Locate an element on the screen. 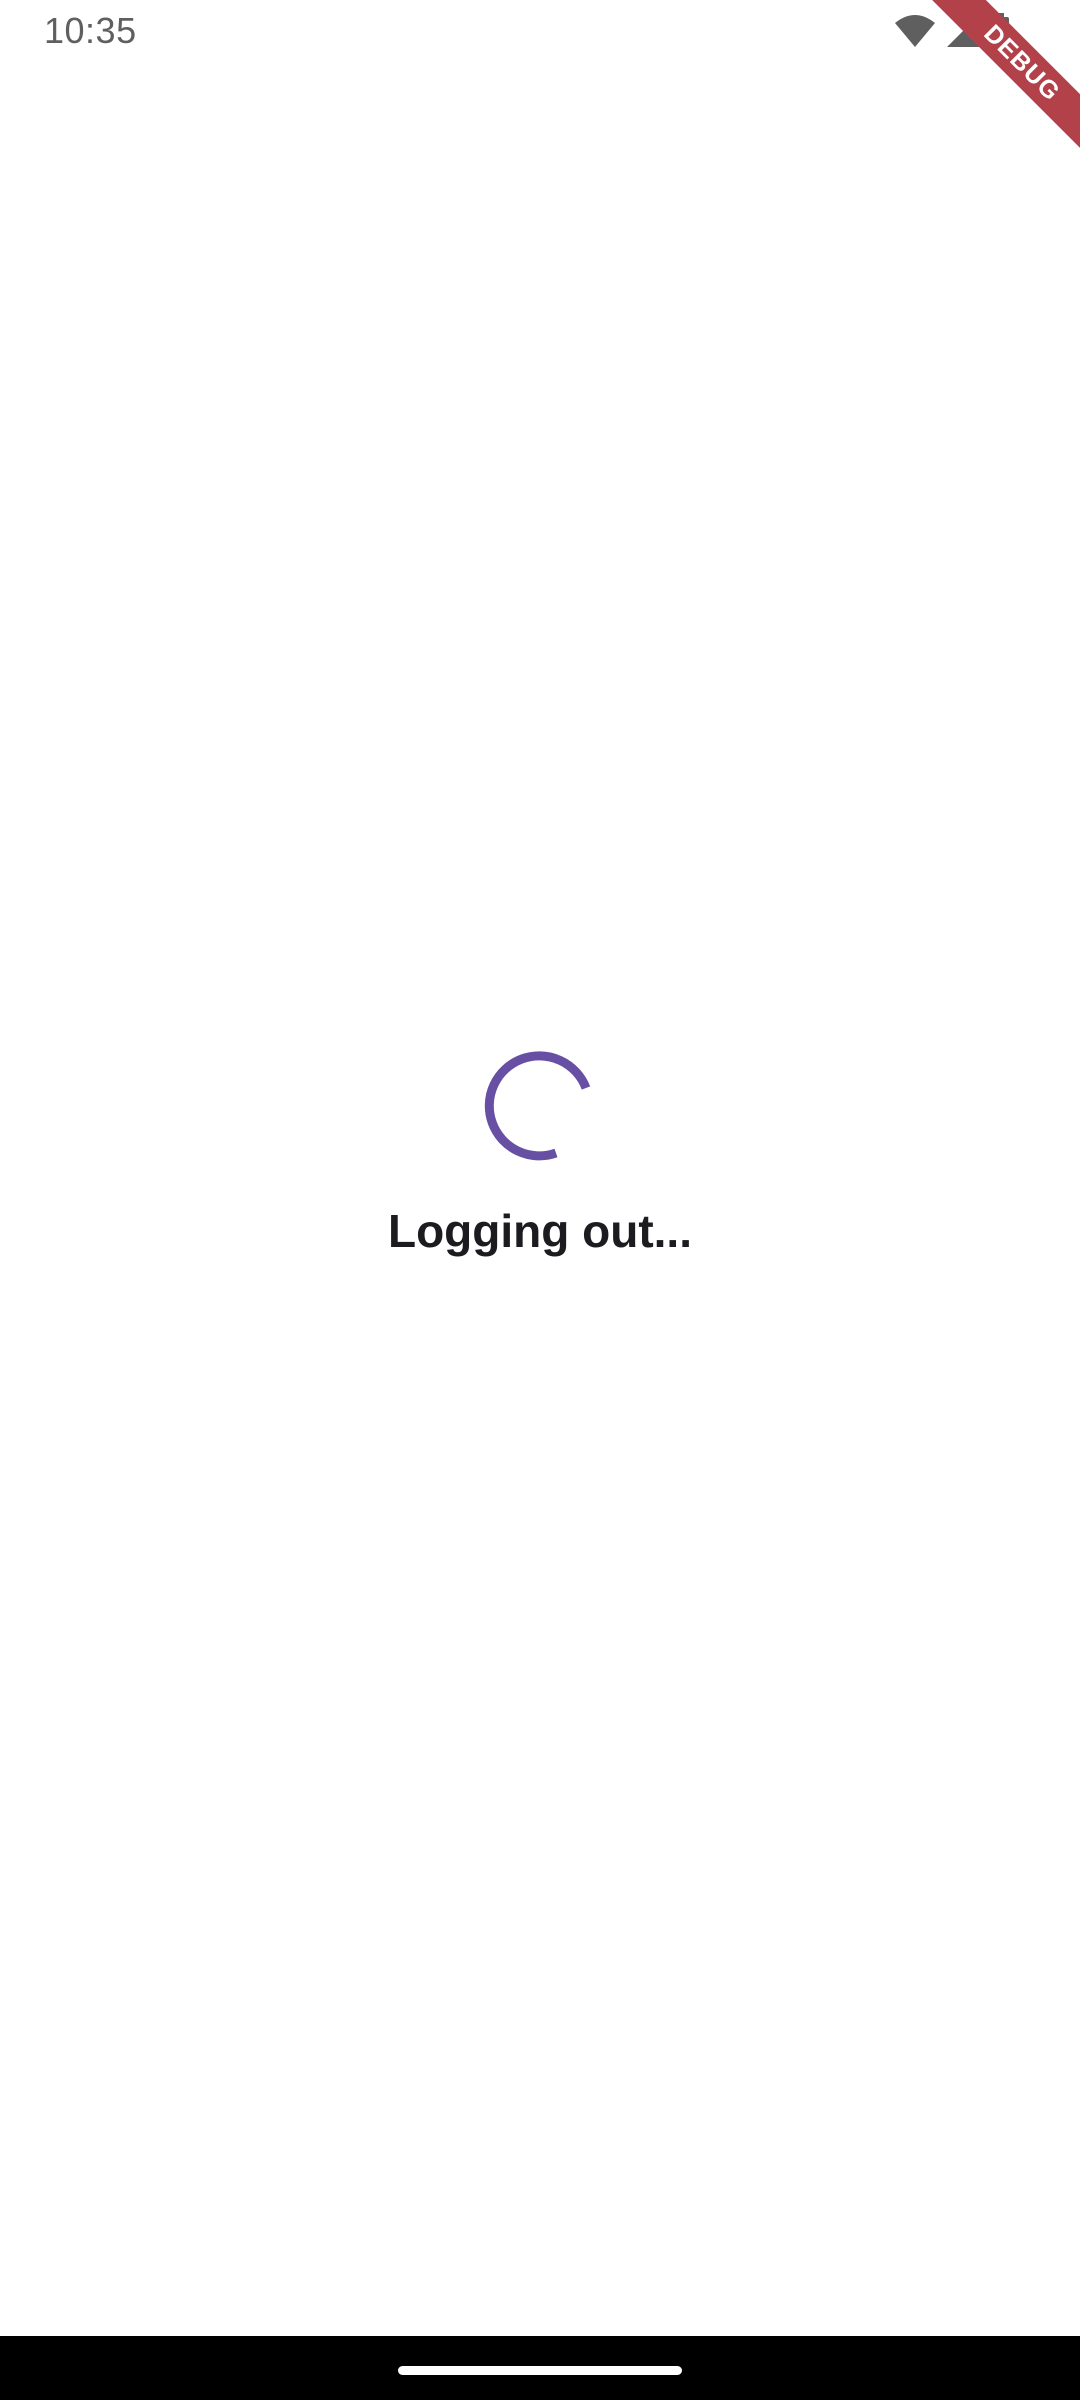  home-gesture-handle is located at coordinates (540, 2370).